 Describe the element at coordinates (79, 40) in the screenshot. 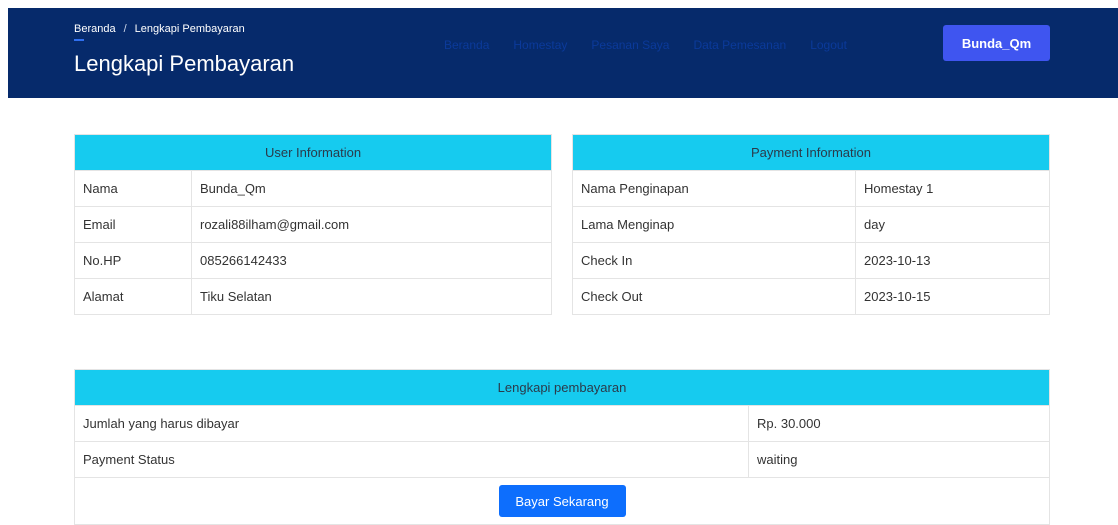

I see `breadcrumb-underline` at that location.